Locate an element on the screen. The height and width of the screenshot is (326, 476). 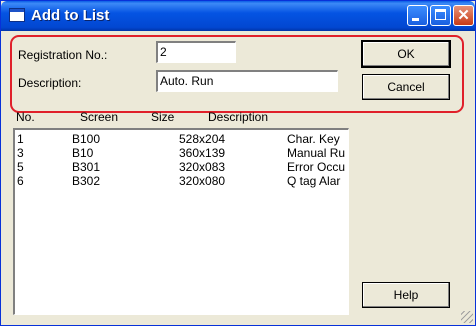
list-item-no: 3 is located at coordinates (20, 153).